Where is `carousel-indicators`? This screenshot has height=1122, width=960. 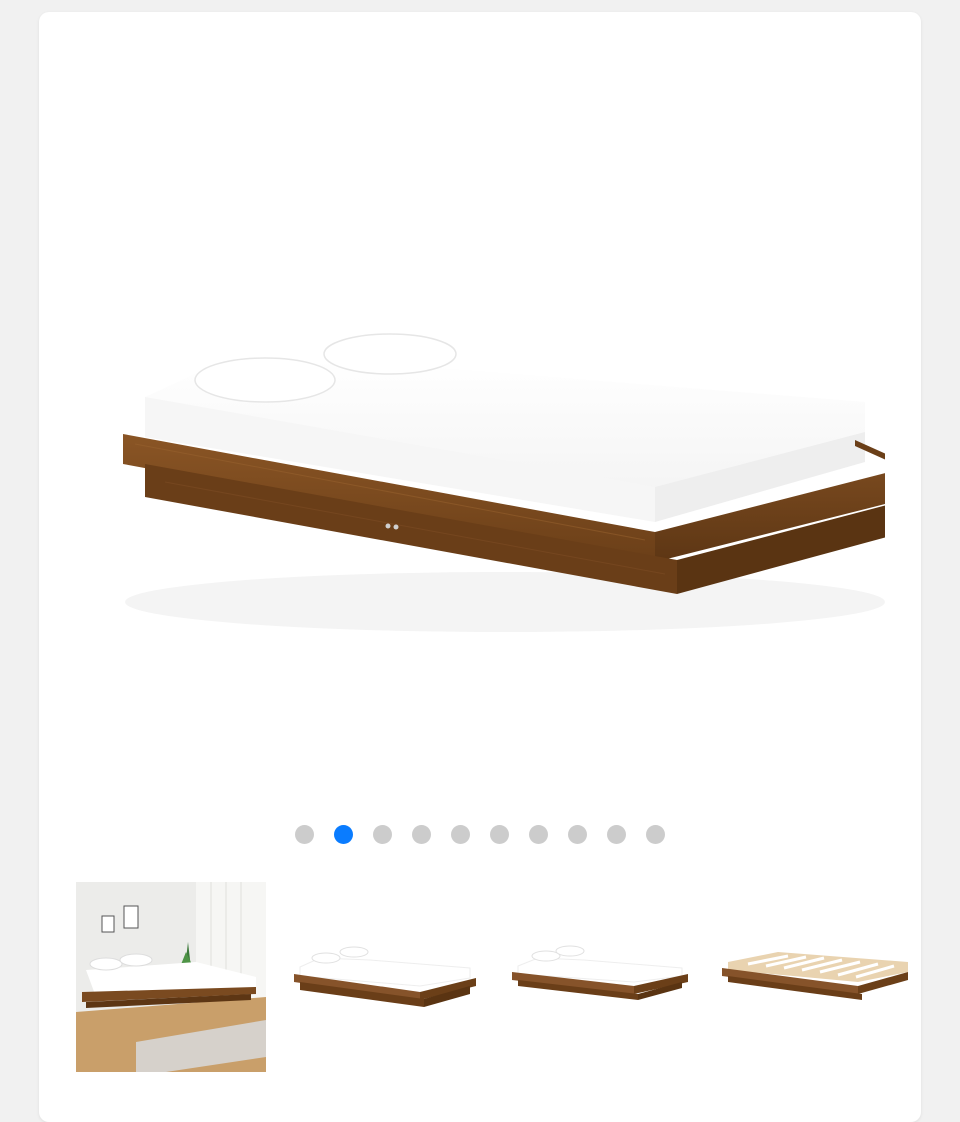
carousel-indicators is located at coordinates (480, 834).